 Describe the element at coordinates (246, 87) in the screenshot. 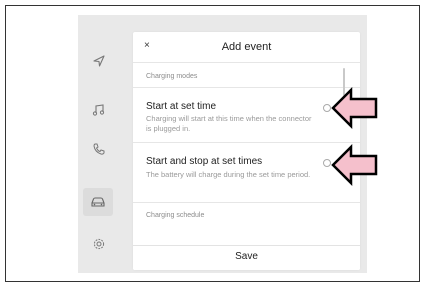

I see `section-divider` at that location.